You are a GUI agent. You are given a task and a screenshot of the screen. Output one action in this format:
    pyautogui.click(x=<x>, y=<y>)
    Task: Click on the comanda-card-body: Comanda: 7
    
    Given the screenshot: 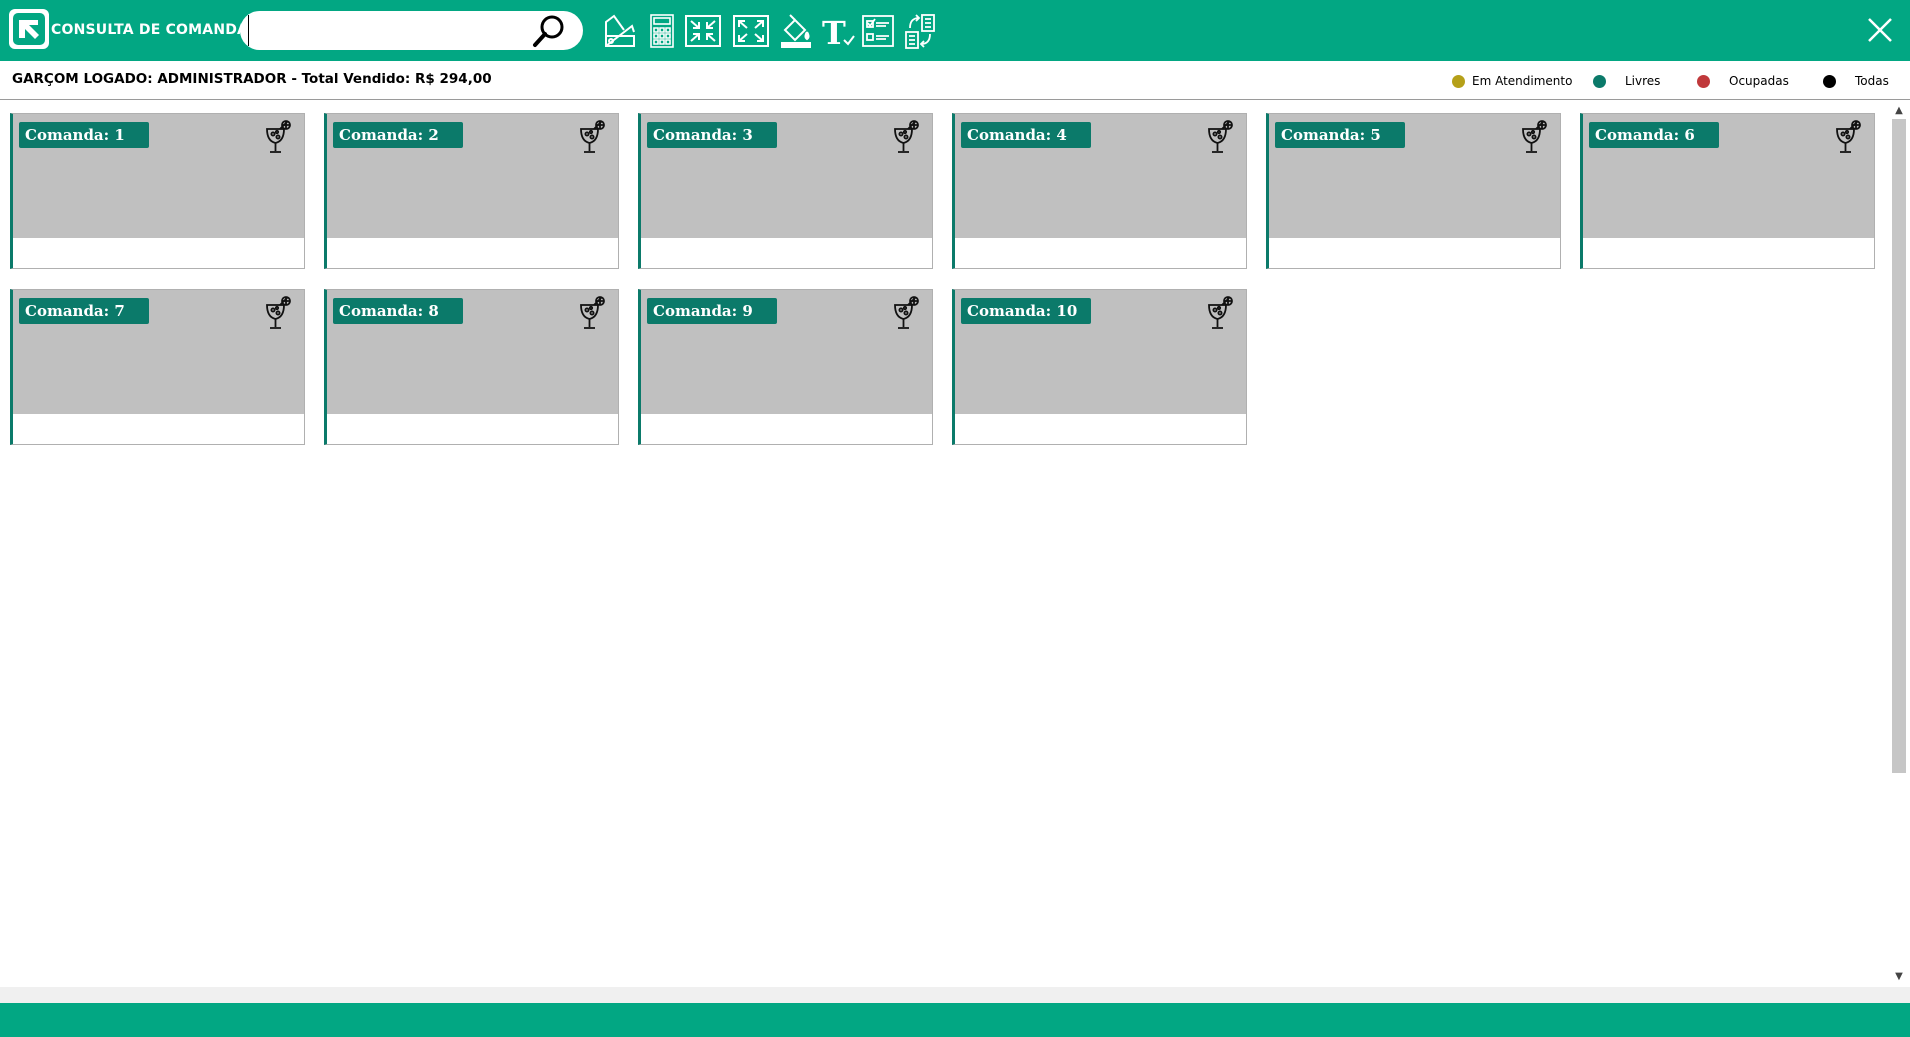 What is the action you would take?
    pyautogui.click(x=158, y=352)
    